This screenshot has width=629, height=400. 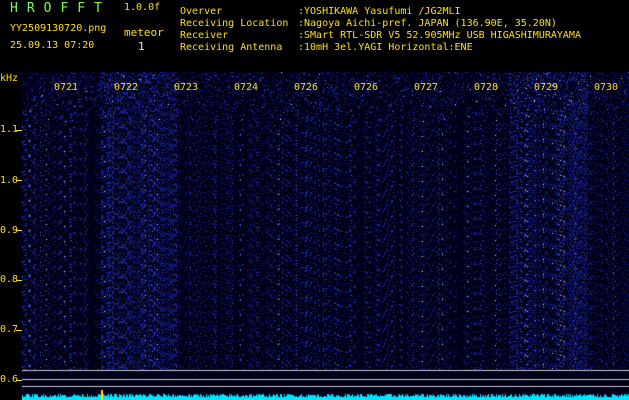 What do you see at coordinates (379, 11) in the screenshot?
I see `observer-value: :YOSHIKAWA Yasufumi /JG2MLI` at bounding box center [379, 11].